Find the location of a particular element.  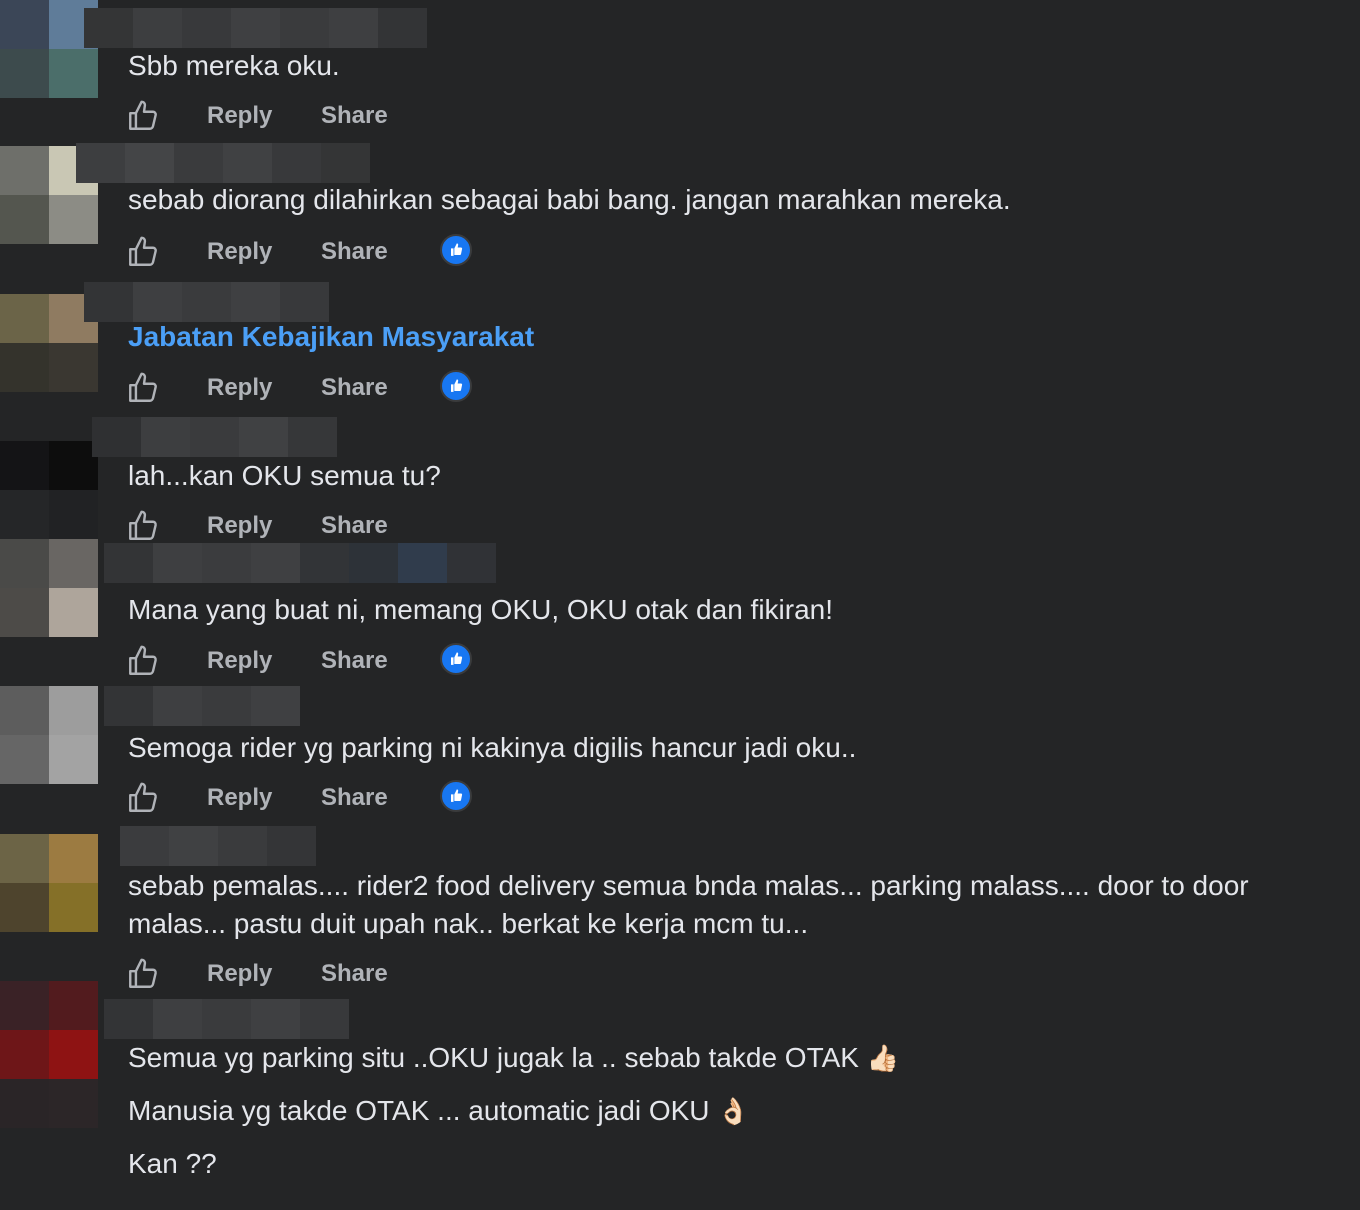

comment-text: lah...kan OKU semua tu? is located at coordinates (284, 475).